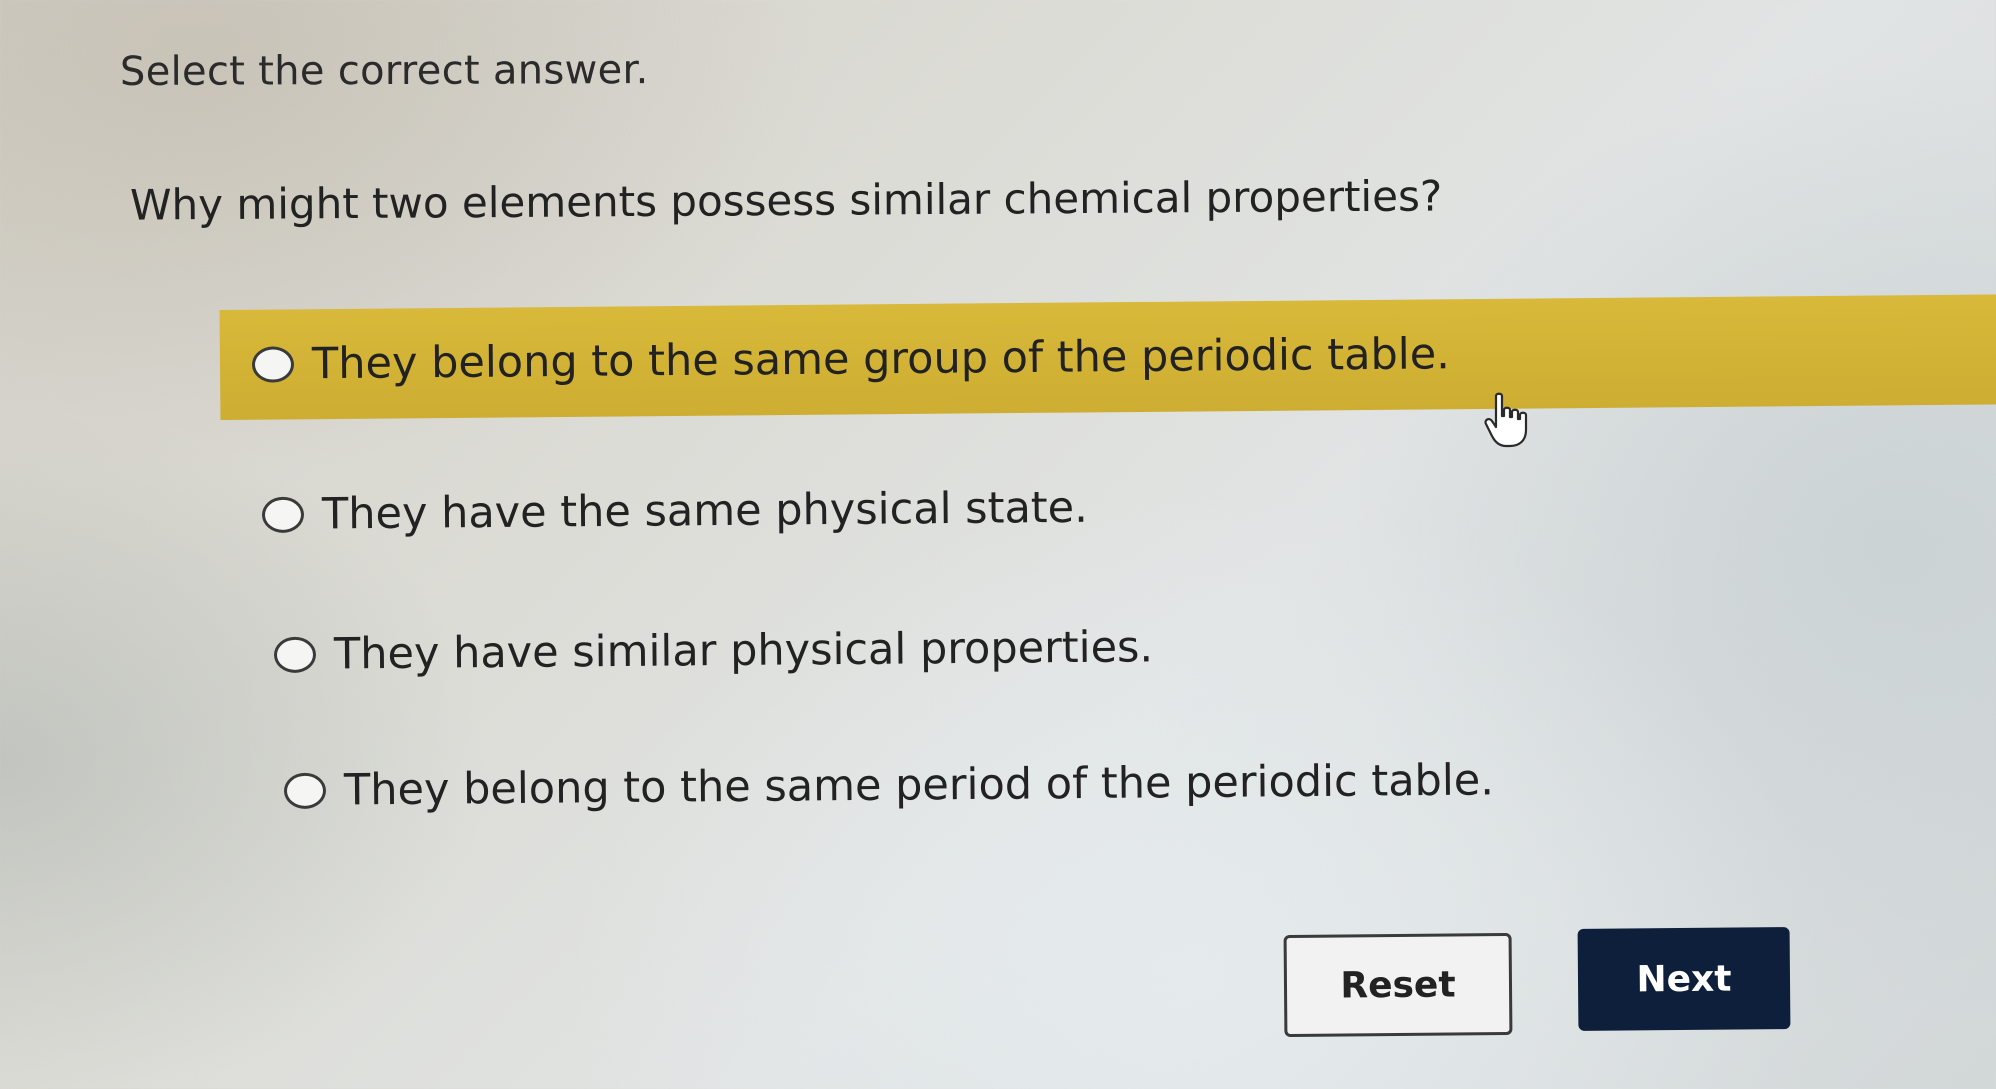  What do you see at coordinates (1398, 985) in the screenshot?
I see `reset-button: Reset` at bounding box center [1398, 985].